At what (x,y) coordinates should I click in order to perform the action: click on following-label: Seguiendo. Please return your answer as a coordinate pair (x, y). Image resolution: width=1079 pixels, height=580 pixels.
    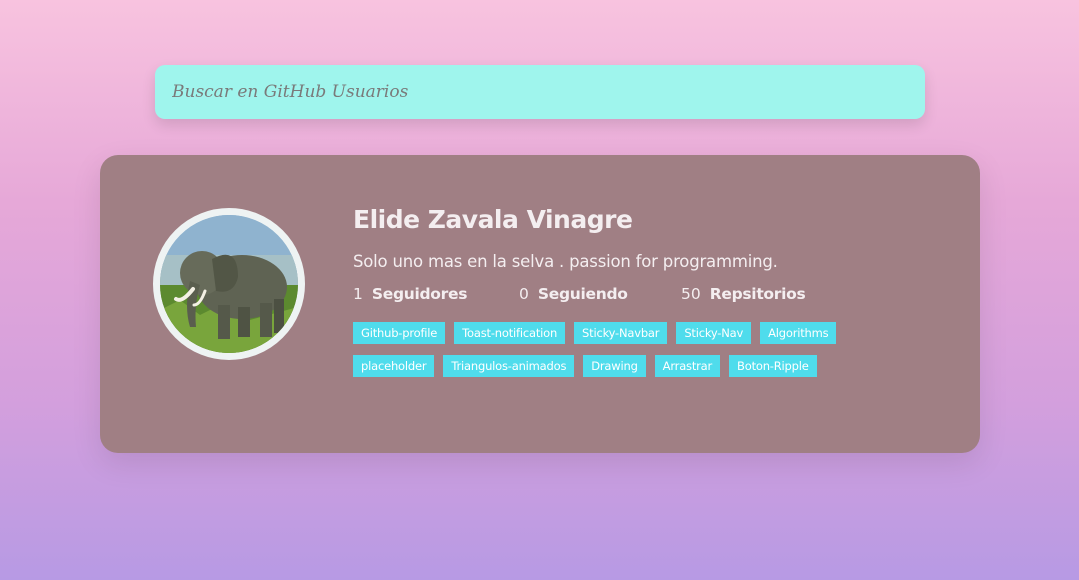
    Looking at the image, I should click on (582, 294).